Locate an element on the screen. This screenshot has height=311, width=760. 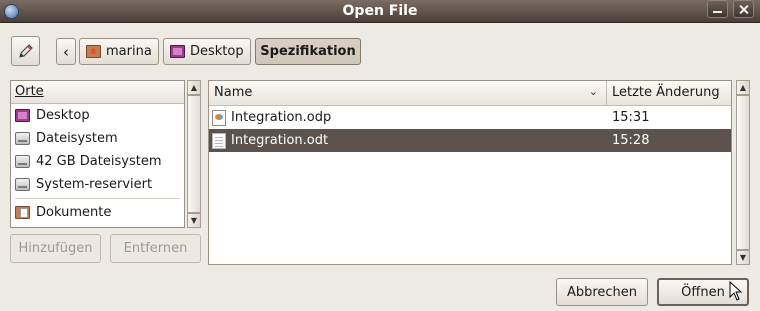
chevron-down-icon: ⌄ is located at coordinates (593, 91).